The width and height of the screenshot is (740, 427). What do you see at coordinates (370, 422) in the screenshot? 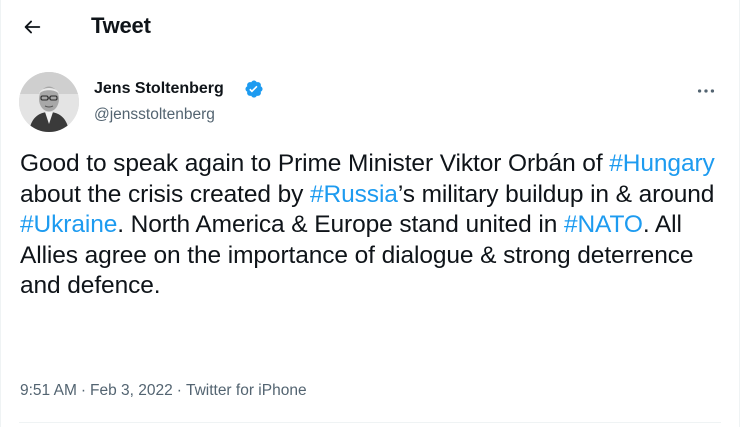
I see `divider` at bounding box center [370, 422].